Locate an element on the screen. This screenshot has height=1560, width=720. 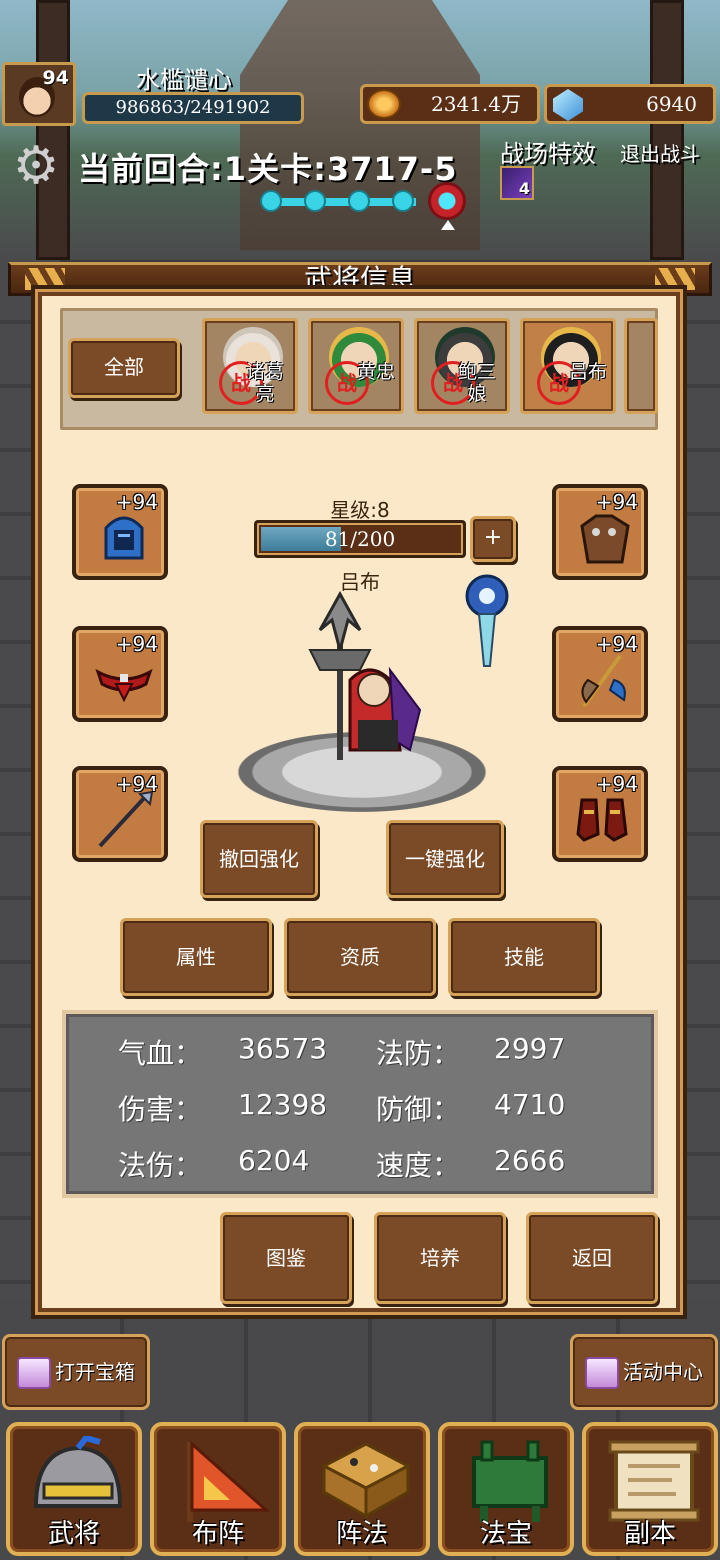
stat-label-defense: 防御： is located at coordinates (418, 1109).